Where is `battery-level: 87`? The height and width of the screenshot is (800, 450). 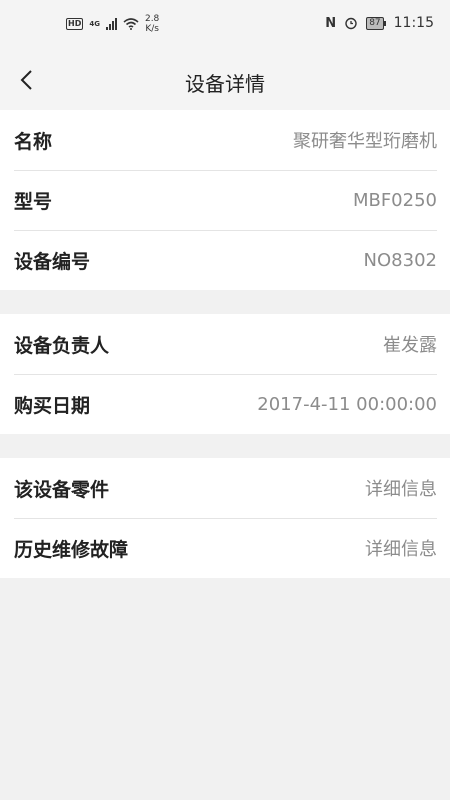 battery-level: 87 is located at coordinates (375, 23).